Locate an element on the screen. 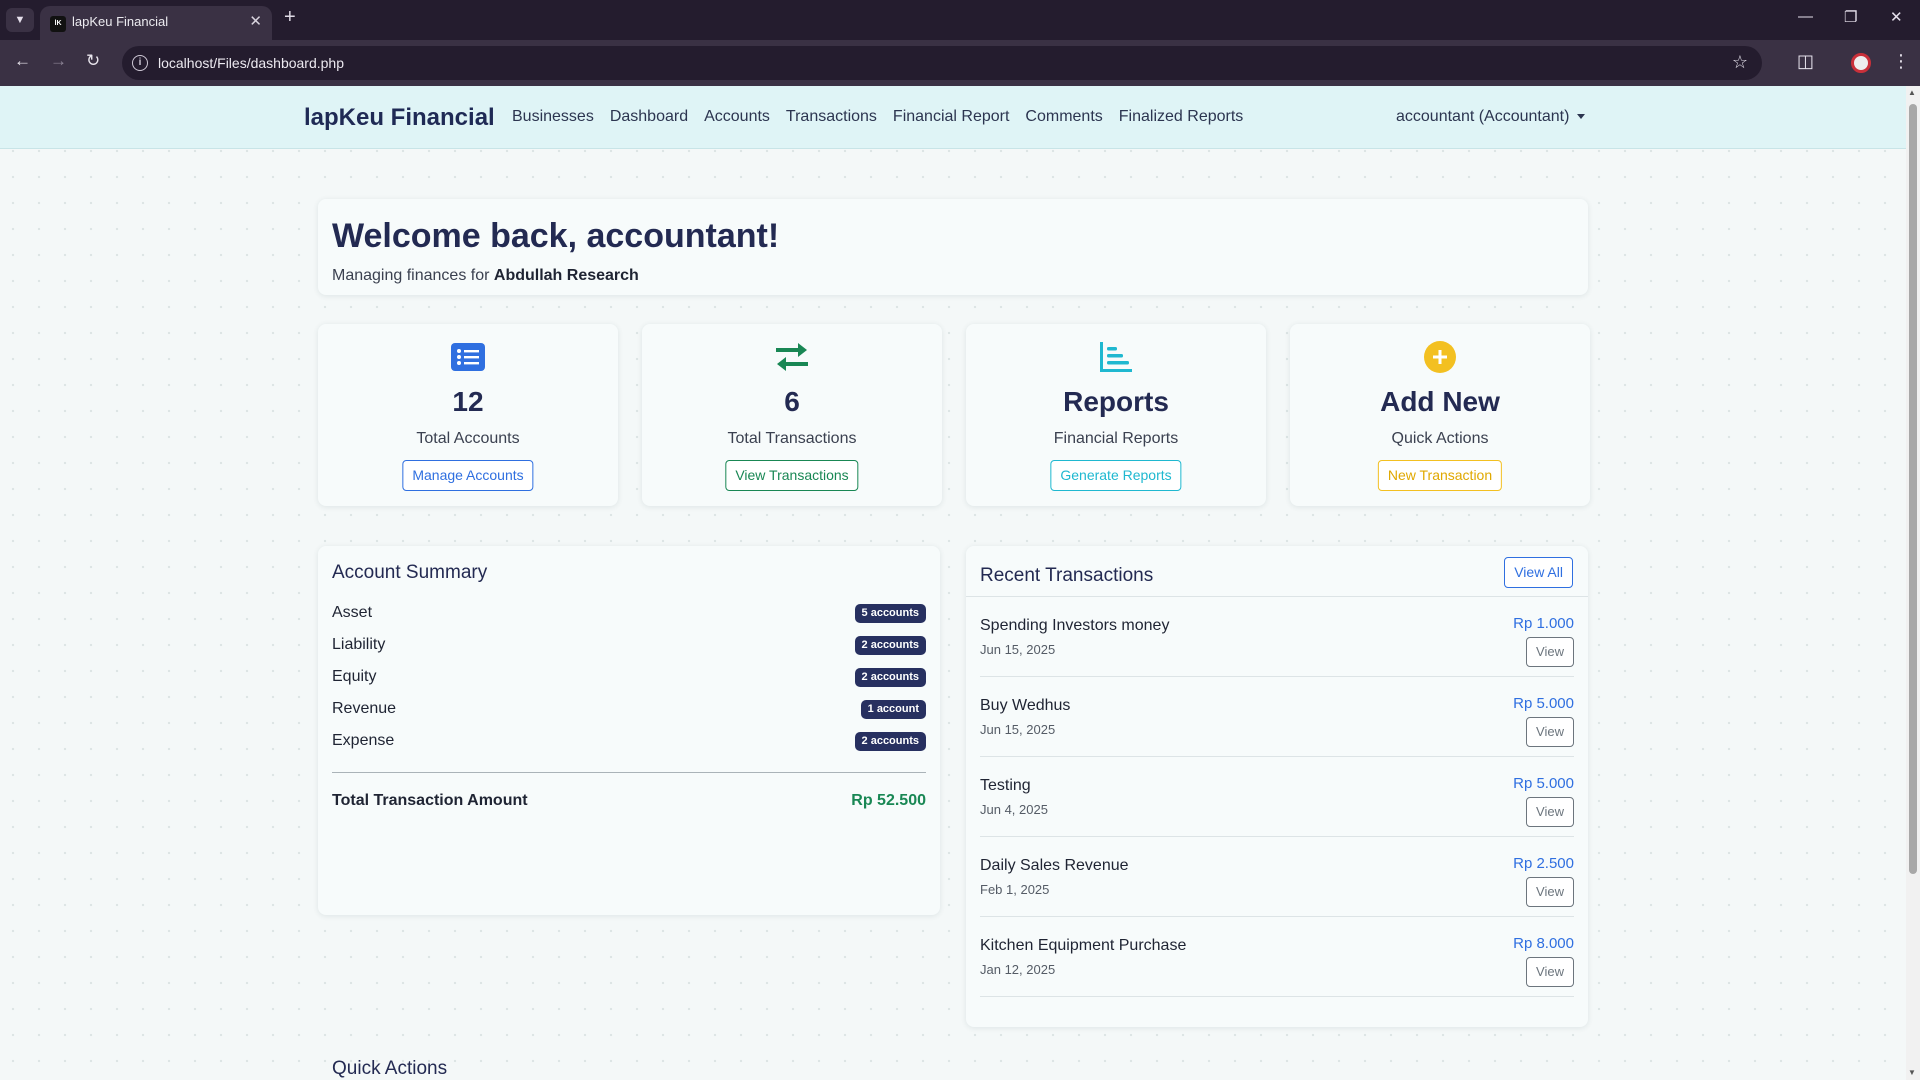 Image resolution: width=1920 pixels, height=1080 pixels. transaction-row: Buy Wedhus Jun 15, 2025 Rp 5.000 View is located at coordinates (1277, 717).